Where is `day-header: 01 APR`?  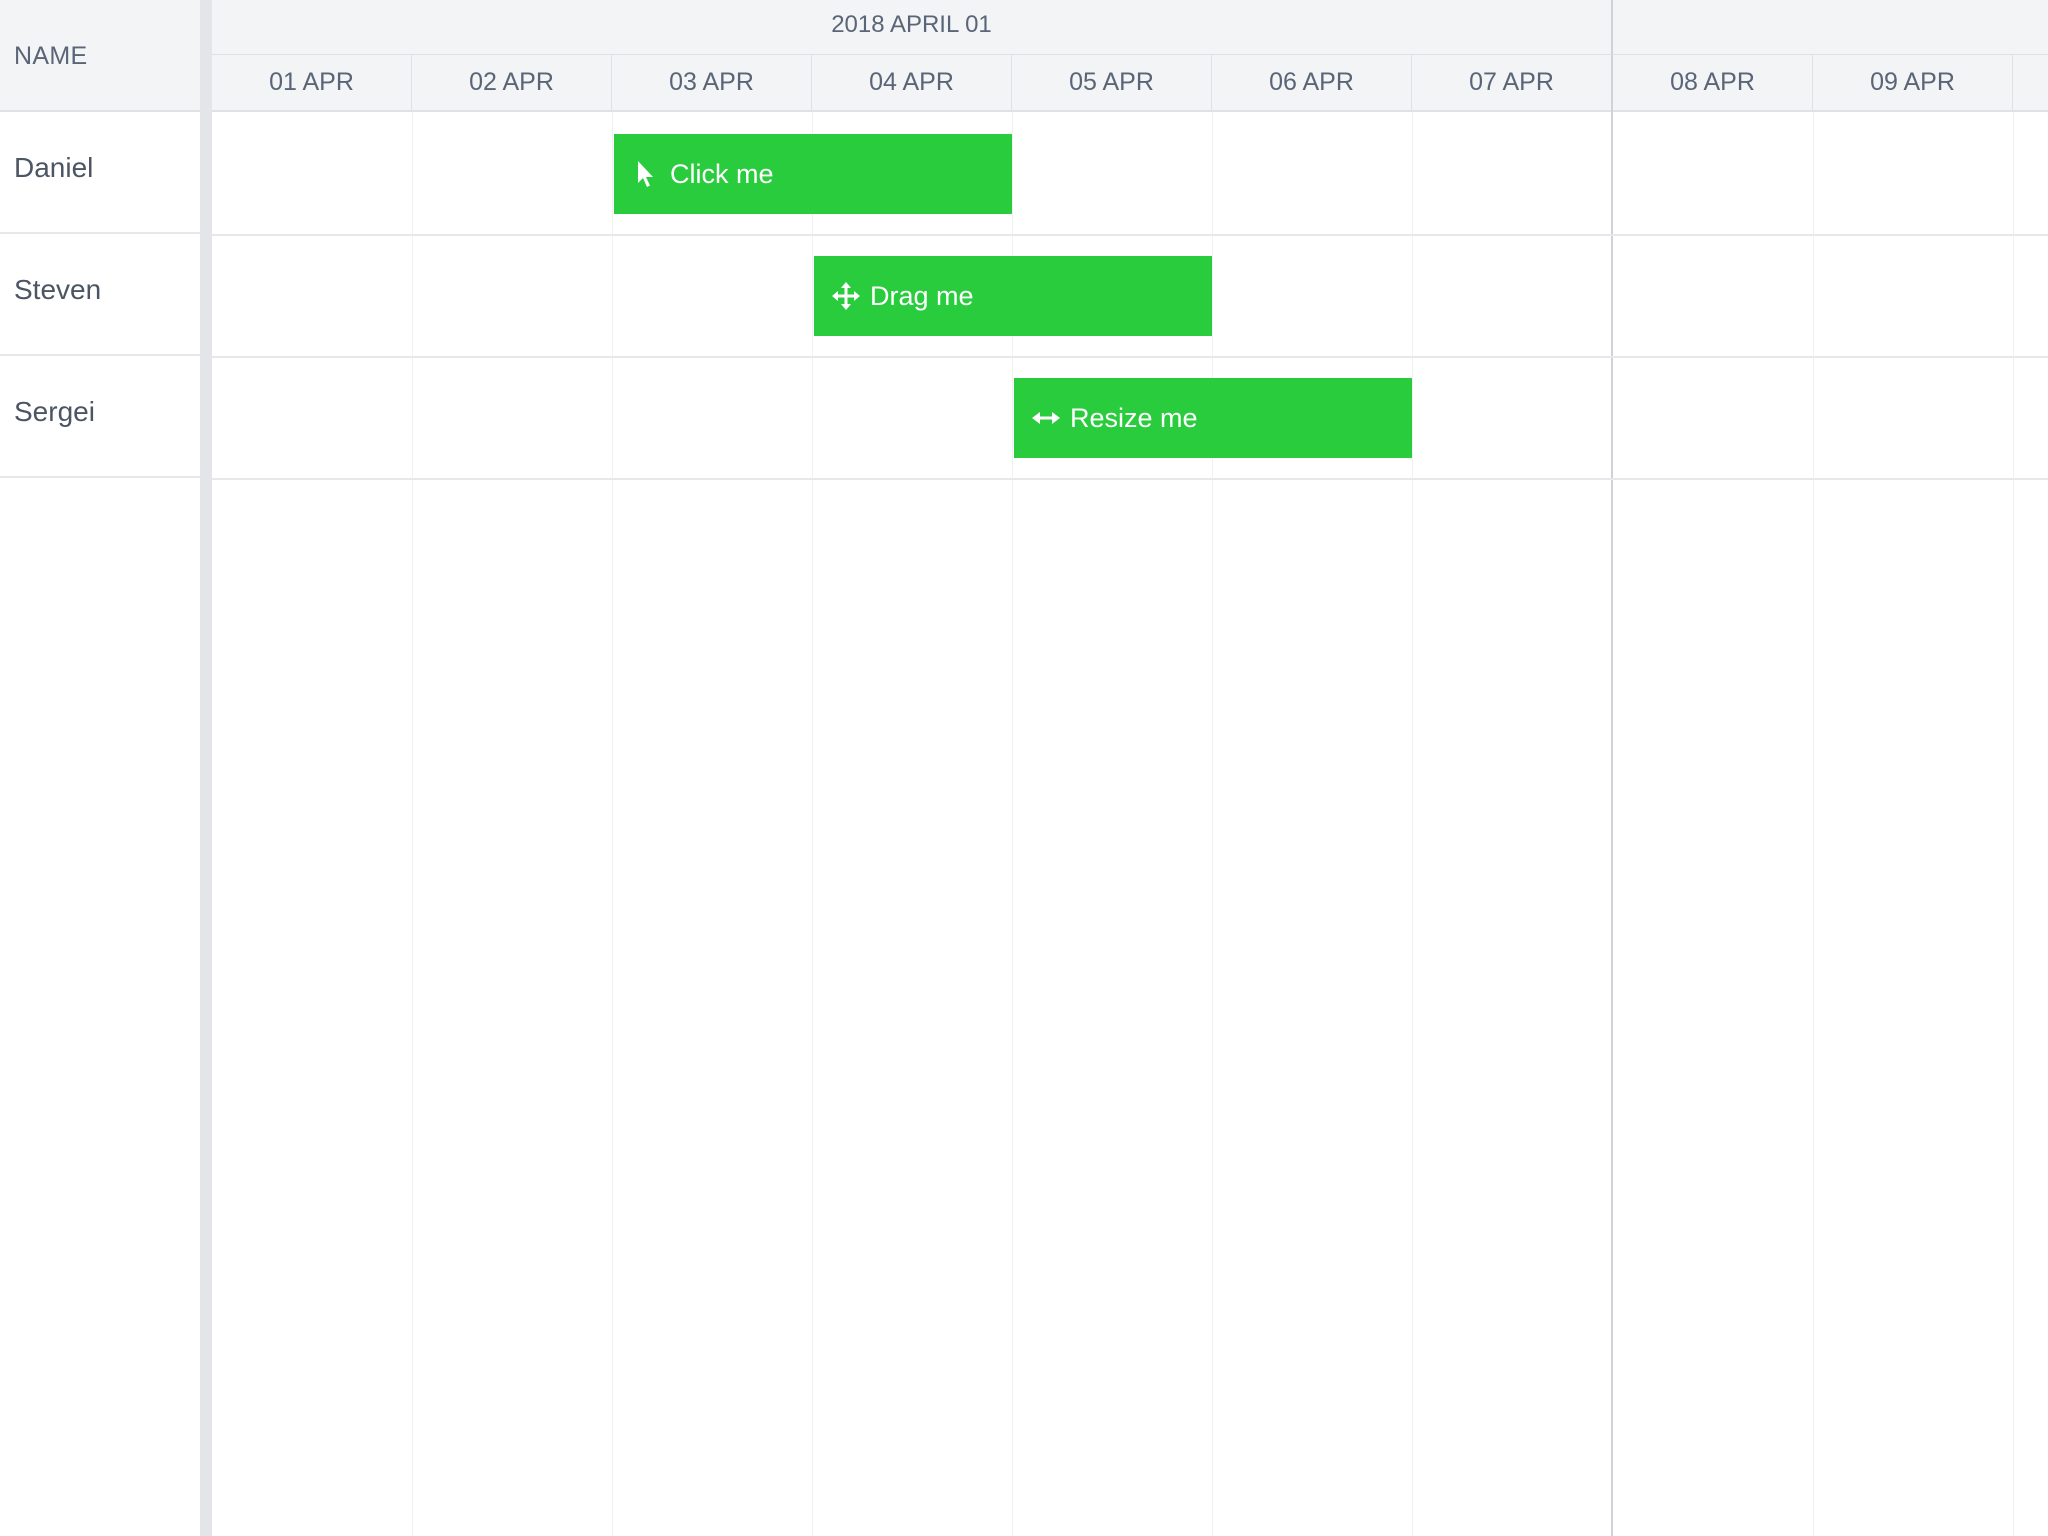
day-header: 01 APR is located at coordinates (312, 83).